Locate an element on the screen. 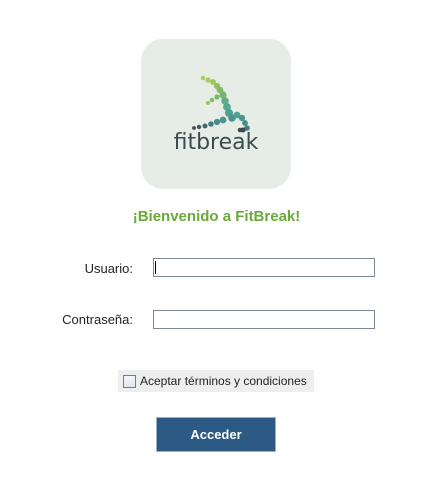  welcome-heading: ¡Bienvenido a FitBreak! is located at coordinates (216, 216).